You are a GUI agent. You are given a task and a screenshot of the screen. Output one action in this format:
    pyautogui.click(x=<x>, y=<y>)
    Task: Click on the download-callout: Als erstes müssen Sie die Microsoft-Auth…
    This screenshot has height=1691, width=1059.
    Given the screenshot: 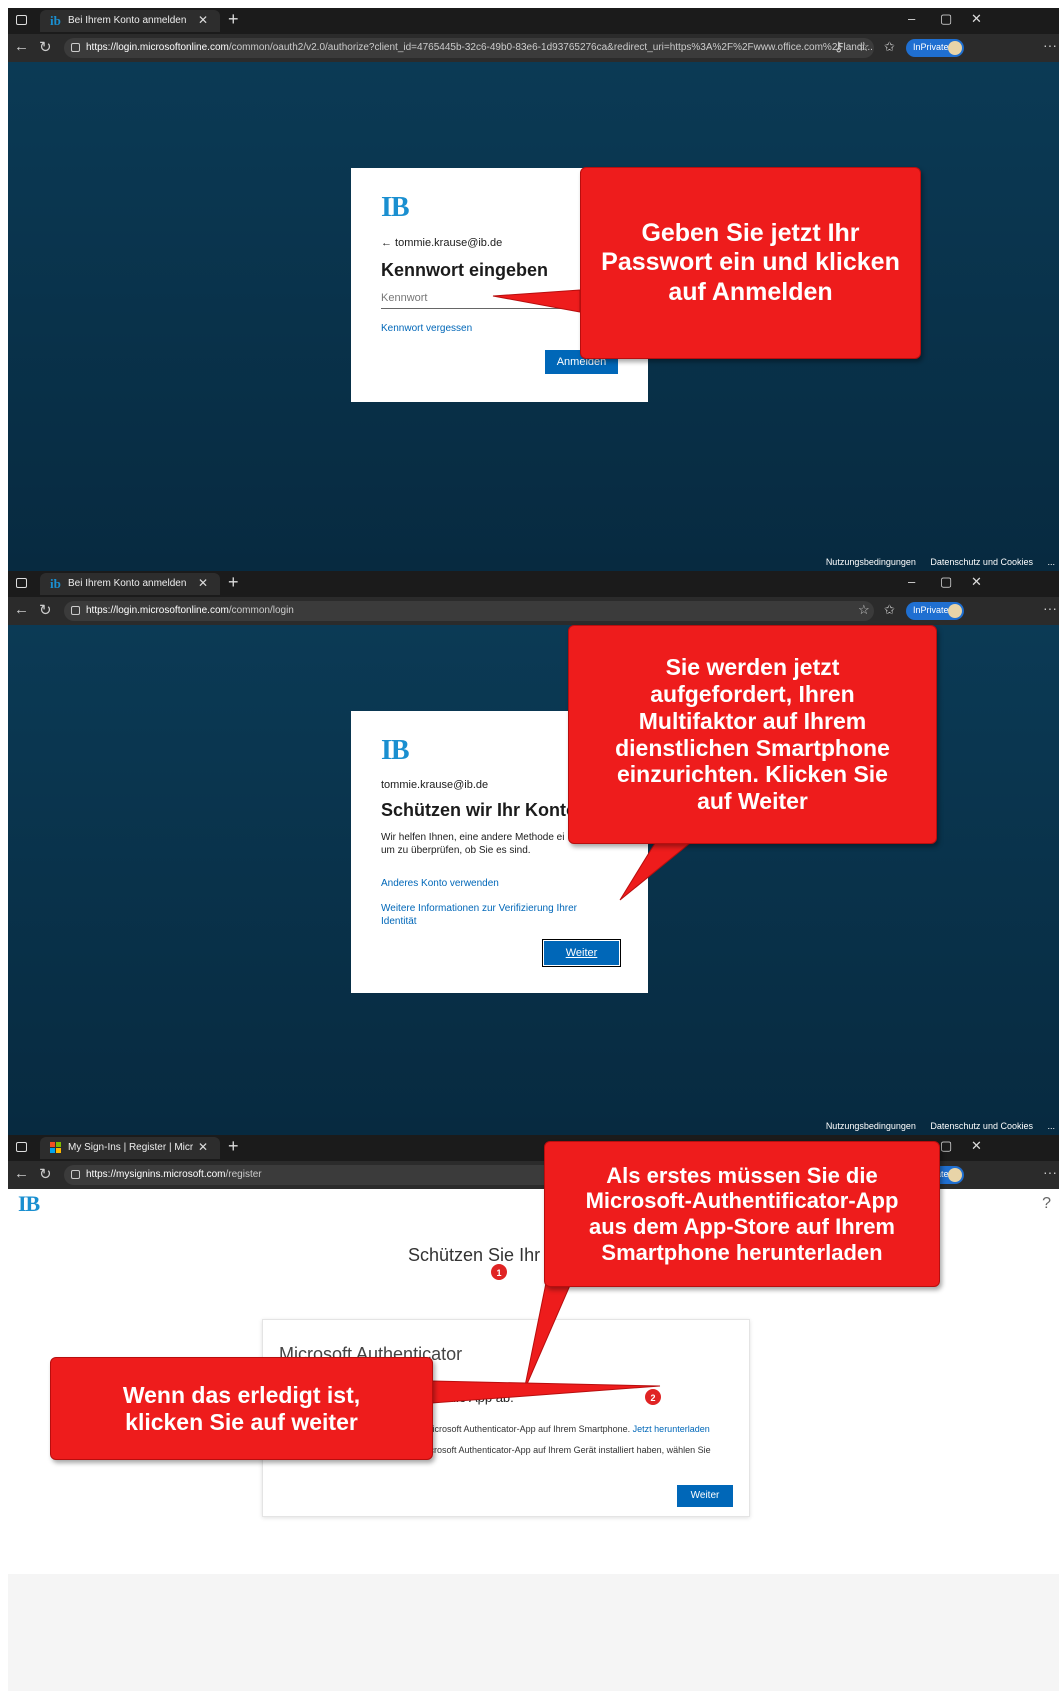 What is the action you would take?
    pyautogui.click(x=742, y=1214)
    